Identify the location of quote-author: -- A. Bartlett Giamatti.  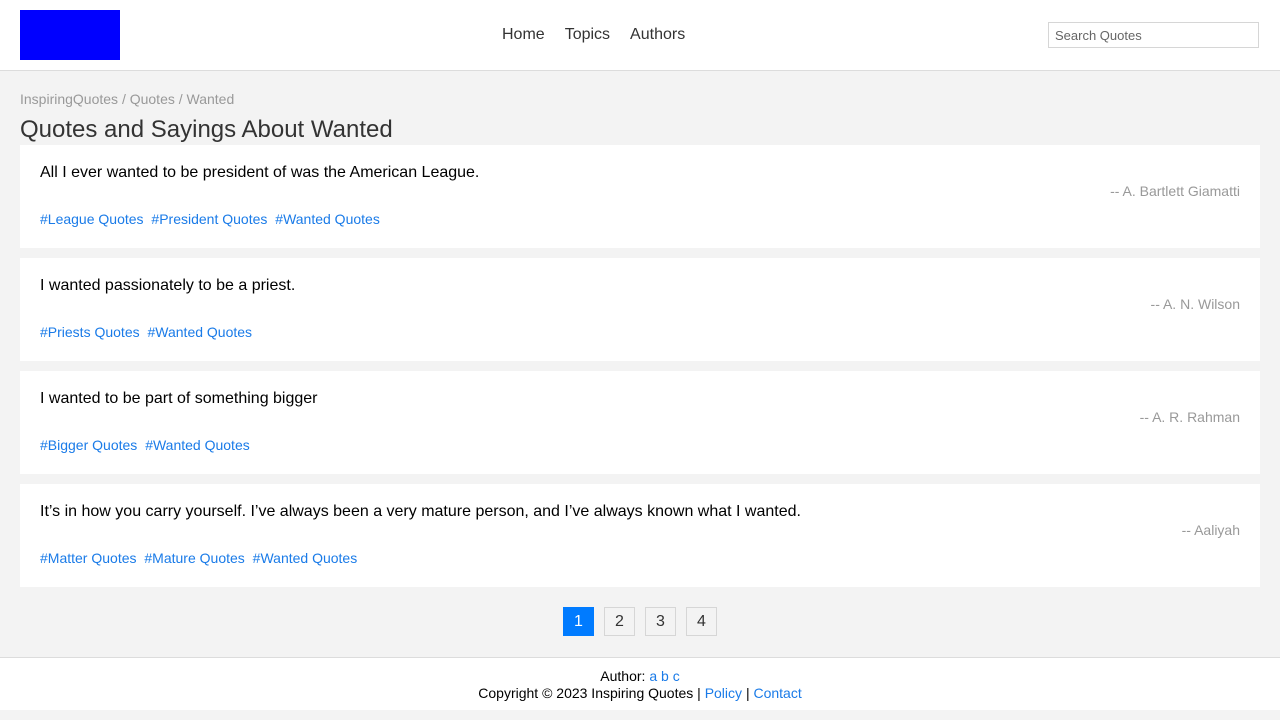
(1175, 191).